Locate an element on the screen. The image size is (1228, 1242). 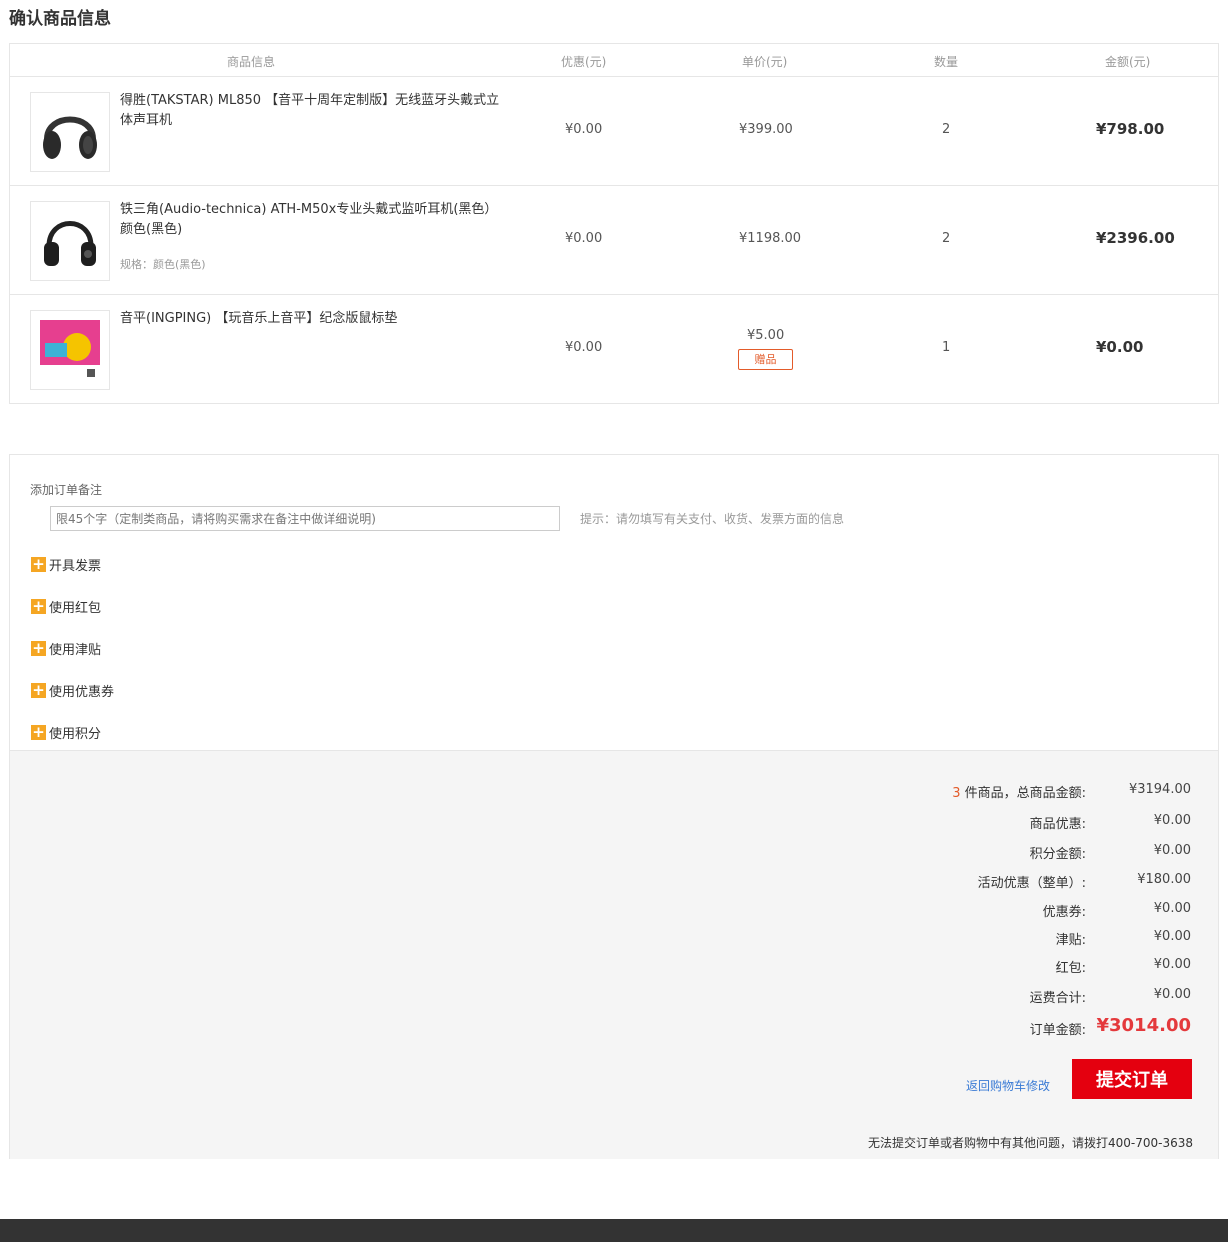
option-label: 使用津贴 is located at coordinates (75, 650).